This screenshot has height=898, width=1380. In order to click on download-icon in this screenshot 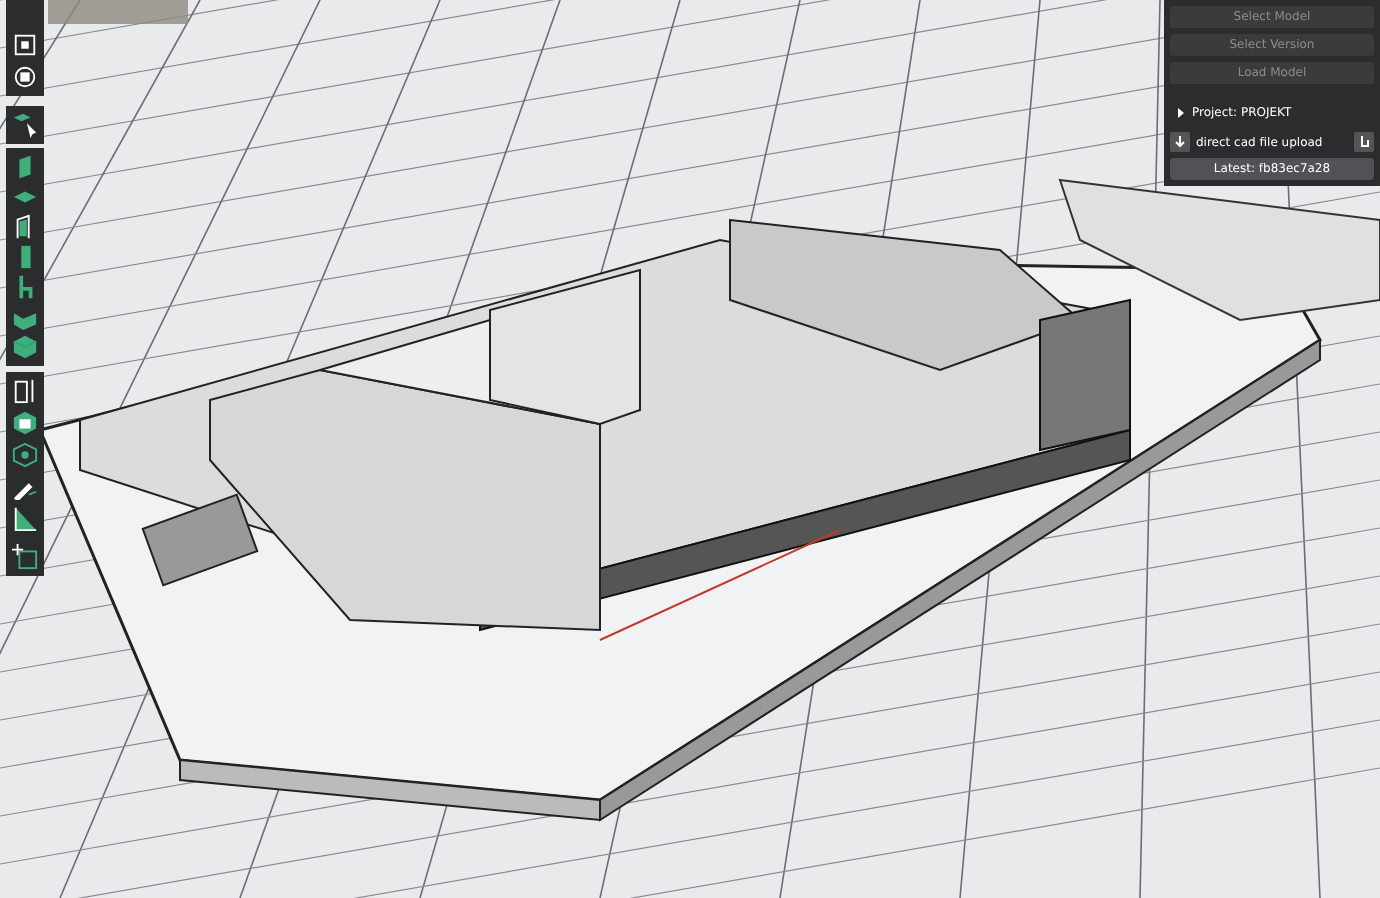, I will do `click(1180, 142)`.